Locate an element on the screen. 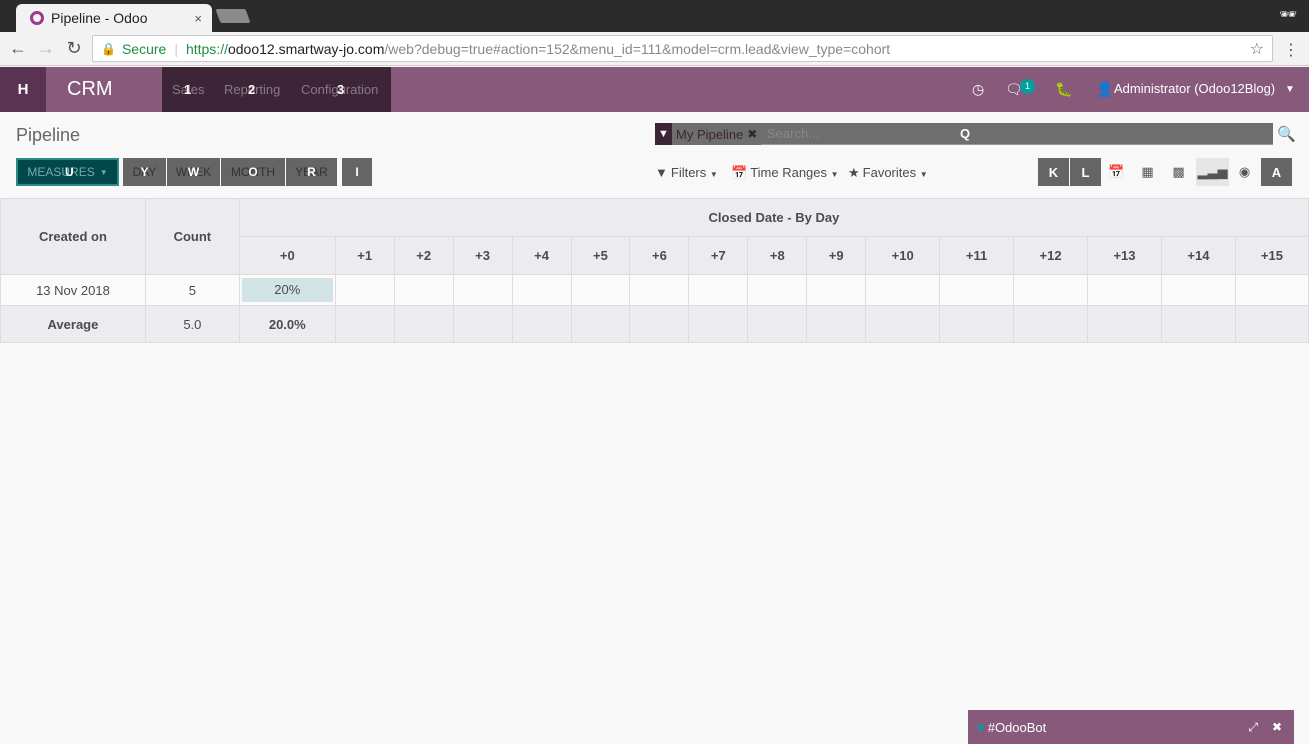  back-icon: ← is located at coordinates (18, 48).